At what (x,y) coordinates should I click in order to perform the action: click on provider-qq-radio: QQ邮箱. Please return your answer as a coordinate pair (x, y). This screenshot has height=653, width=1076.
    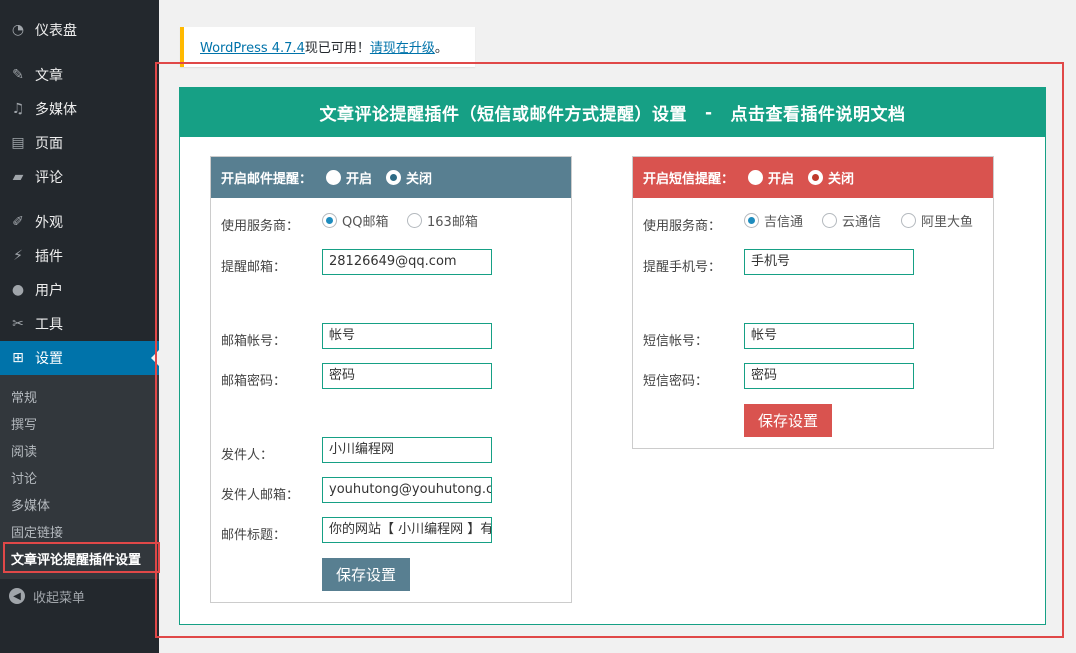
    Looking at the image, I should click on (355, 220).